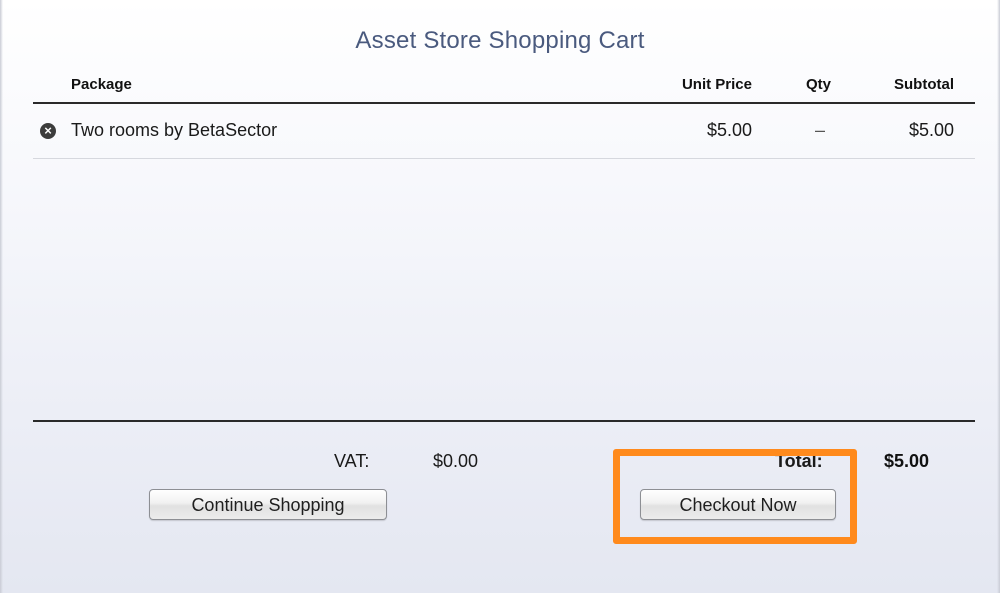 The image size is (1000, 593). What do you see at coordinates (738, 504) in the screenshot?
I see `checkout-now-button: Checkout Now` at bounding box center [738, 504].